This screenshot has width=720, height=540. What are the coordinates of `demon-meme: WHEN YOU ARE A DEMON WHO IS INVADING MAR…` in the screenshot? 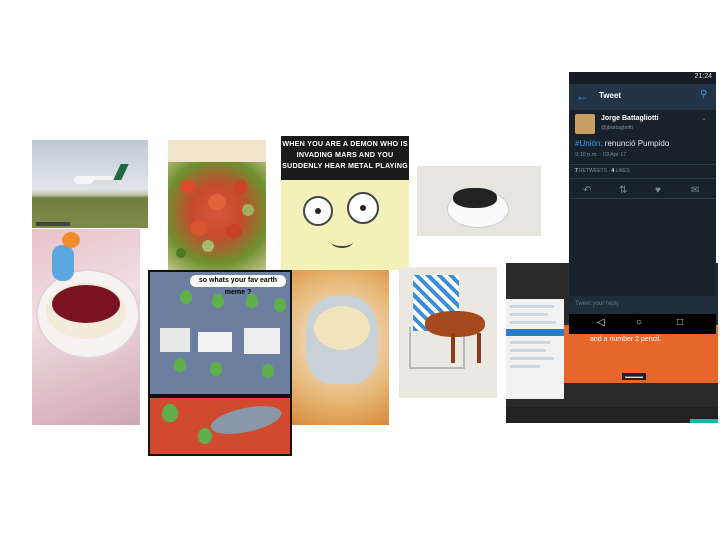 It's located at (345, 203).